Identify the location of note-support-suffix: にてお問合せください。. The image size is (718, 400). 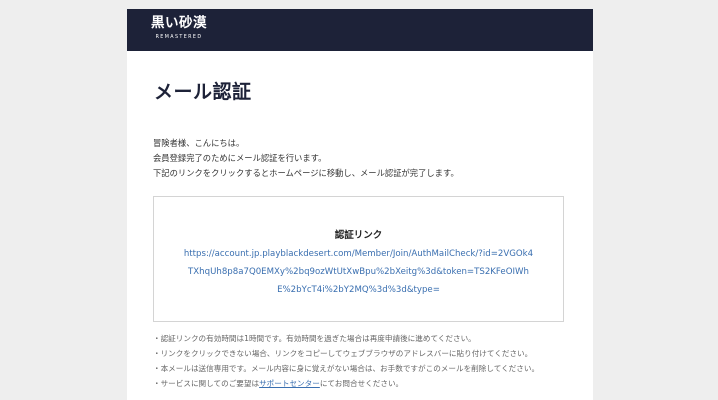
(361, 383).